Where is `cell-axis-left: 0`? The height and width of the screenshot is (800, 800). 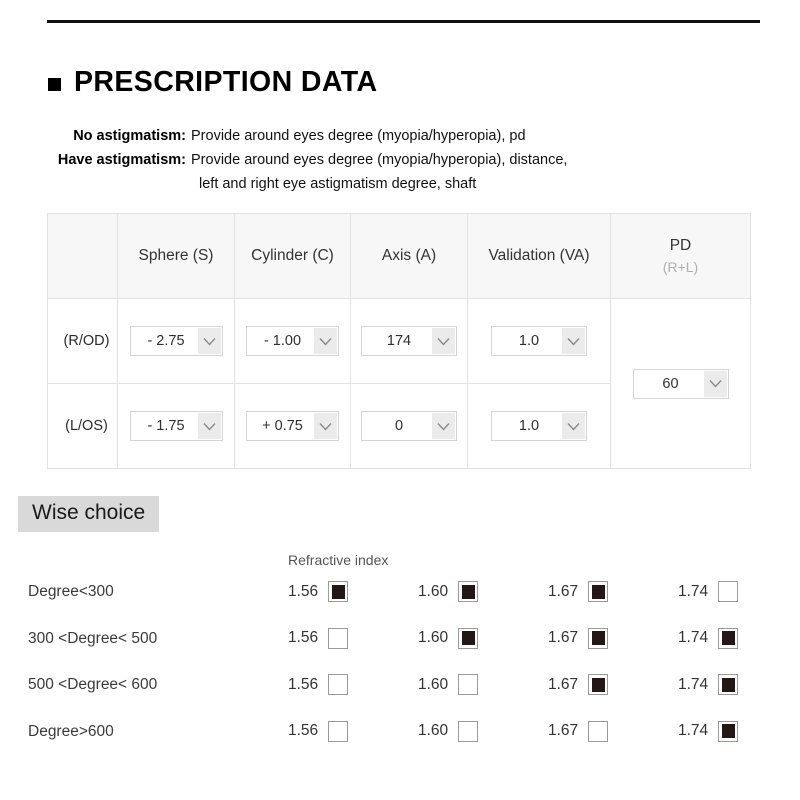
cell-axis-left: 0 is located at coordinates (409, 426).